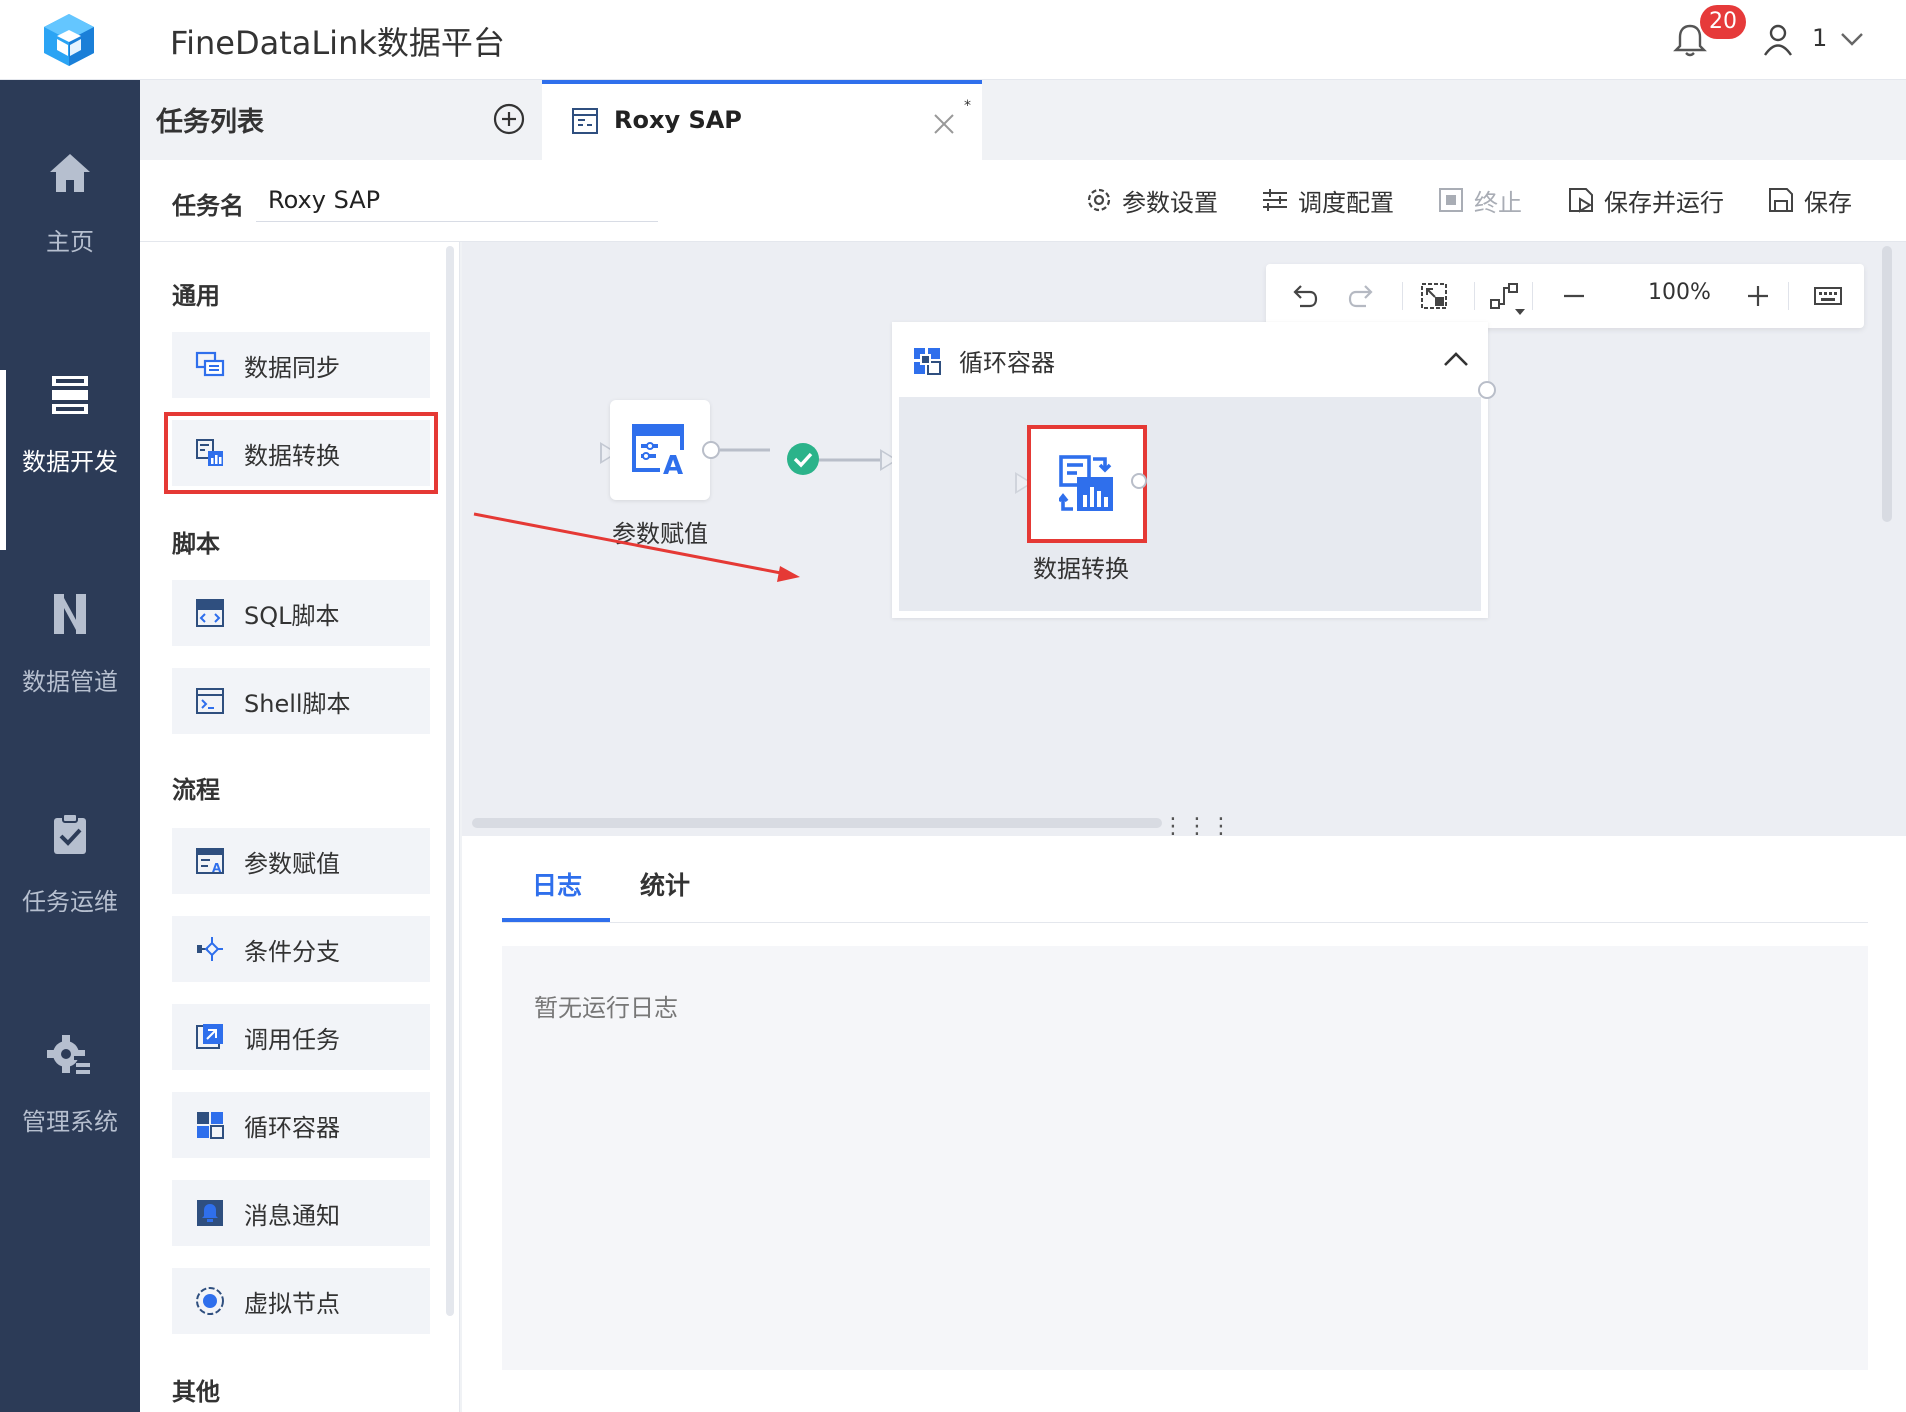  What do you see at coordinates (1828, 296) in the screenshot?
I see `keyboard-icon` at bounding box center [1828, 296].